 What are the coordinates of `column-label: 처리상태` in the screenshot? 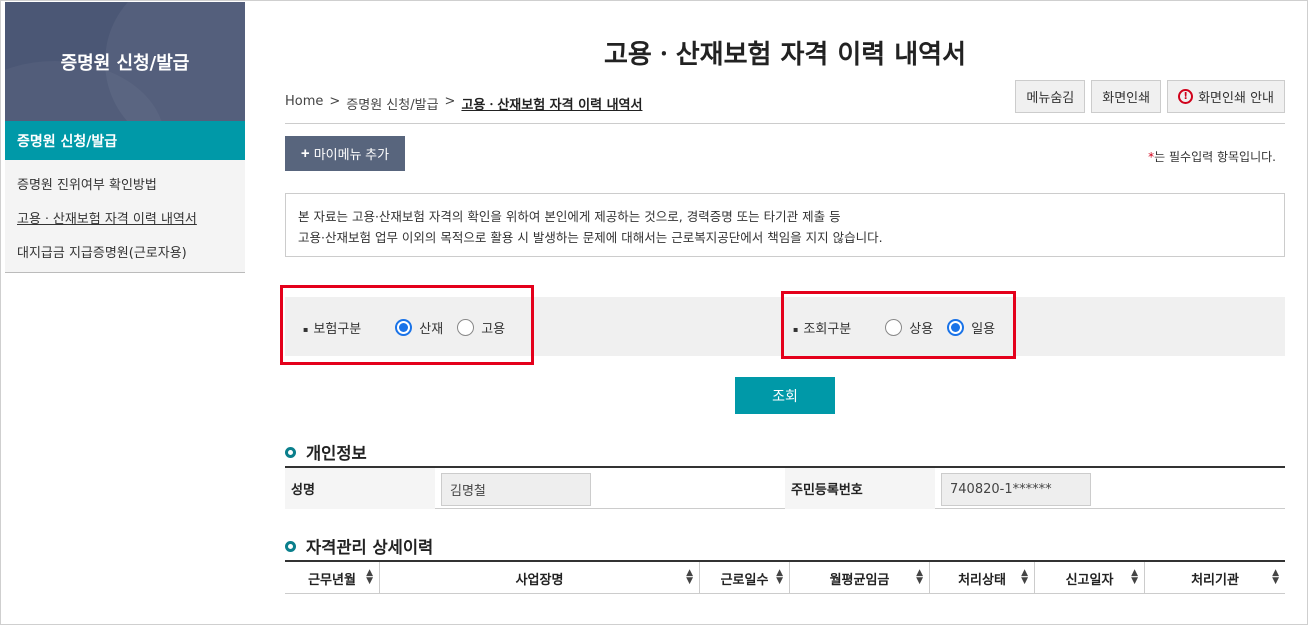 It's located at (982, 580).